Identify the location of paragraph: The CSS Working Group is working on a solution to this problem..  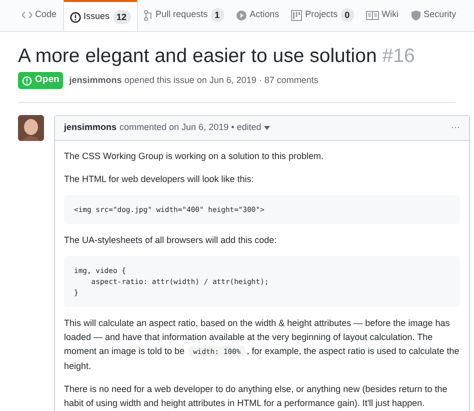
(194, 156).